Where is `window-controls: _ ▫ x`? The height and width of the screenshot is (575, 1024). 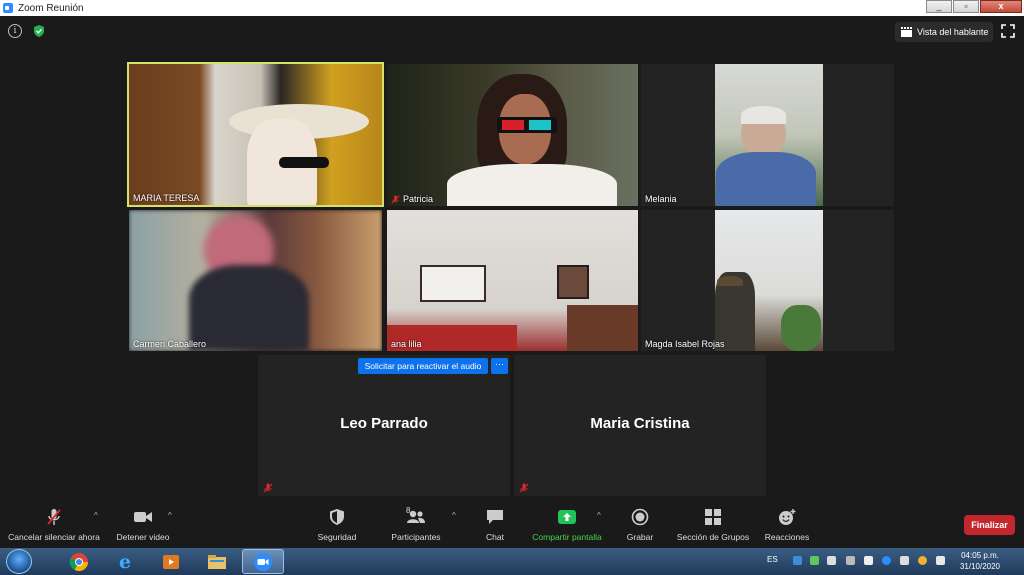
window-controls: _ ▫ x is located at coordinates (974, 7).